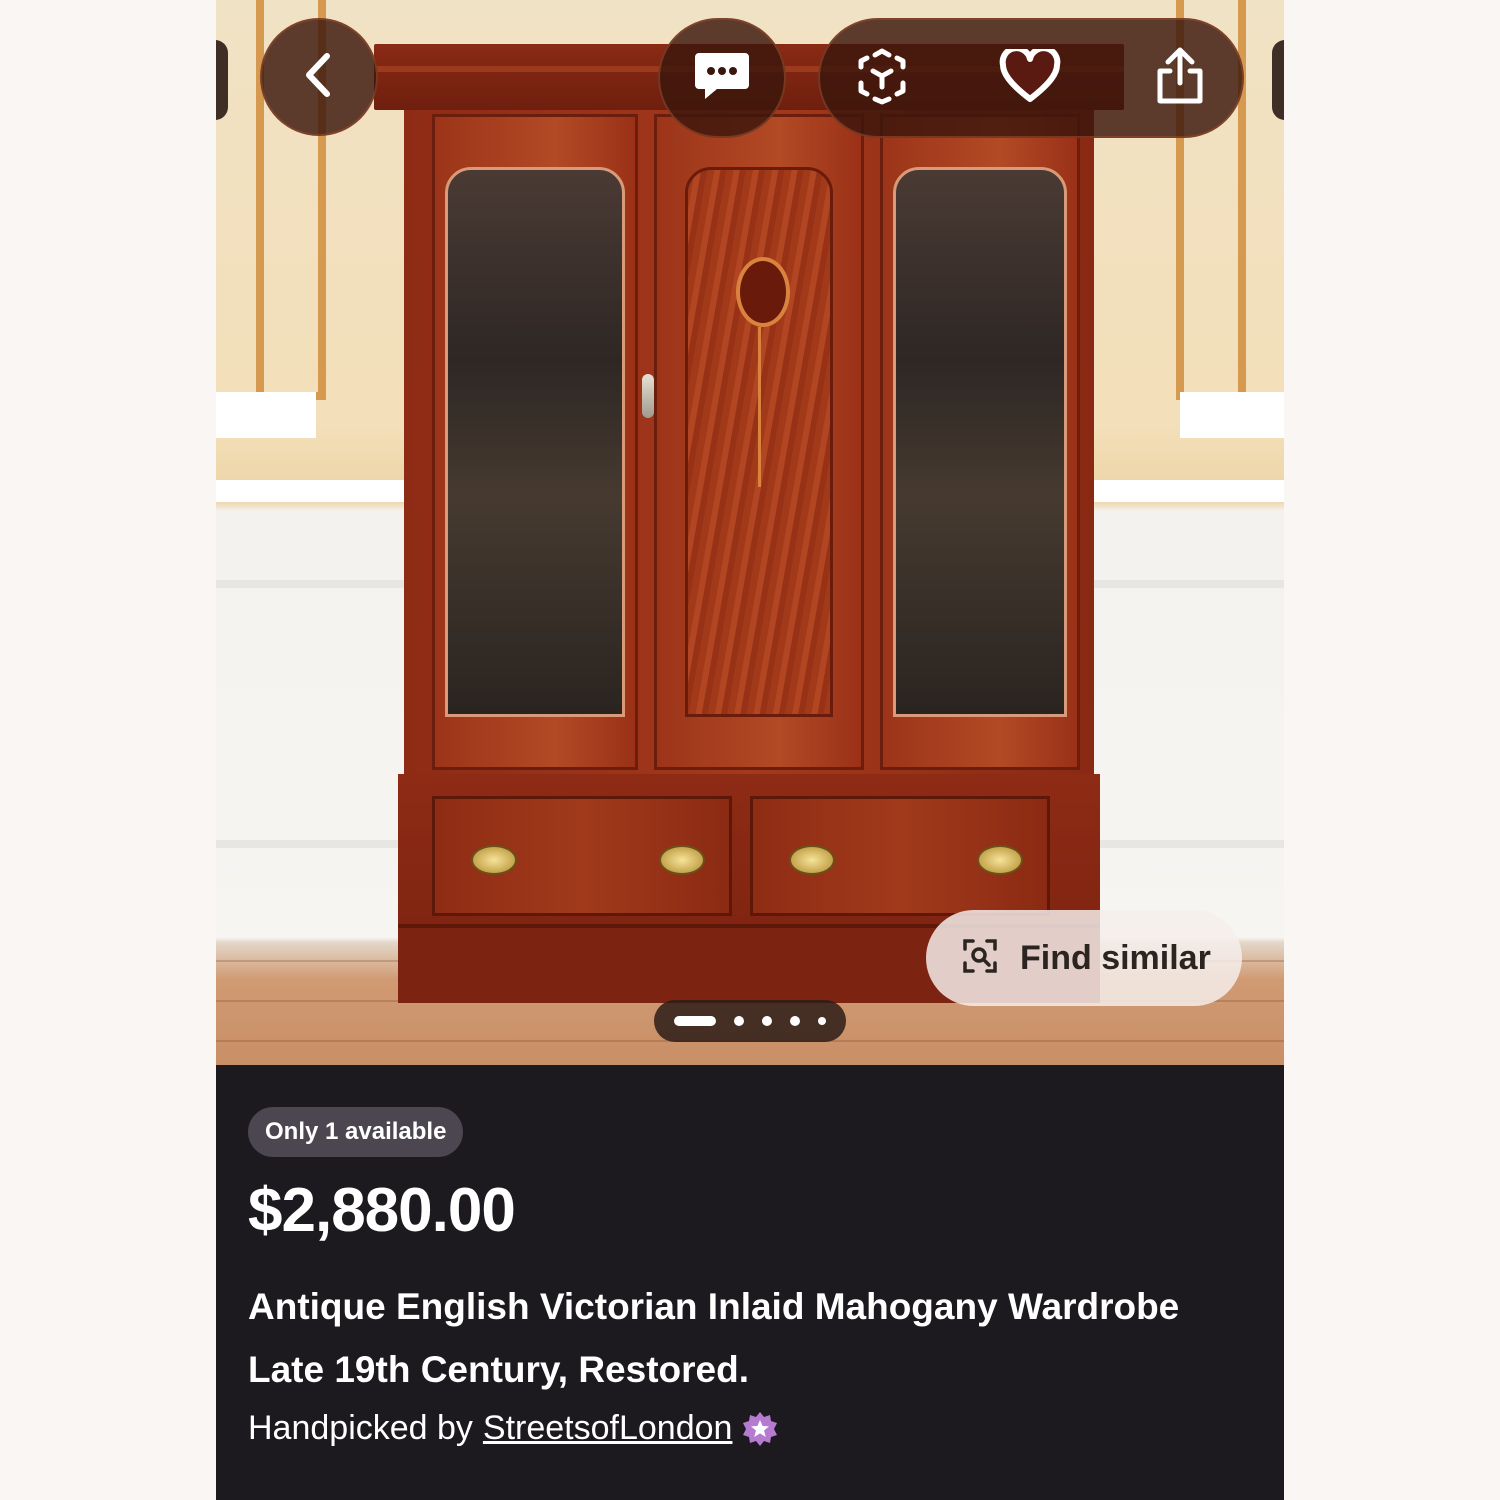 The width and height of the screenshot is (1500, 1500). I want to click on message-seller-button, so click(722, 78).